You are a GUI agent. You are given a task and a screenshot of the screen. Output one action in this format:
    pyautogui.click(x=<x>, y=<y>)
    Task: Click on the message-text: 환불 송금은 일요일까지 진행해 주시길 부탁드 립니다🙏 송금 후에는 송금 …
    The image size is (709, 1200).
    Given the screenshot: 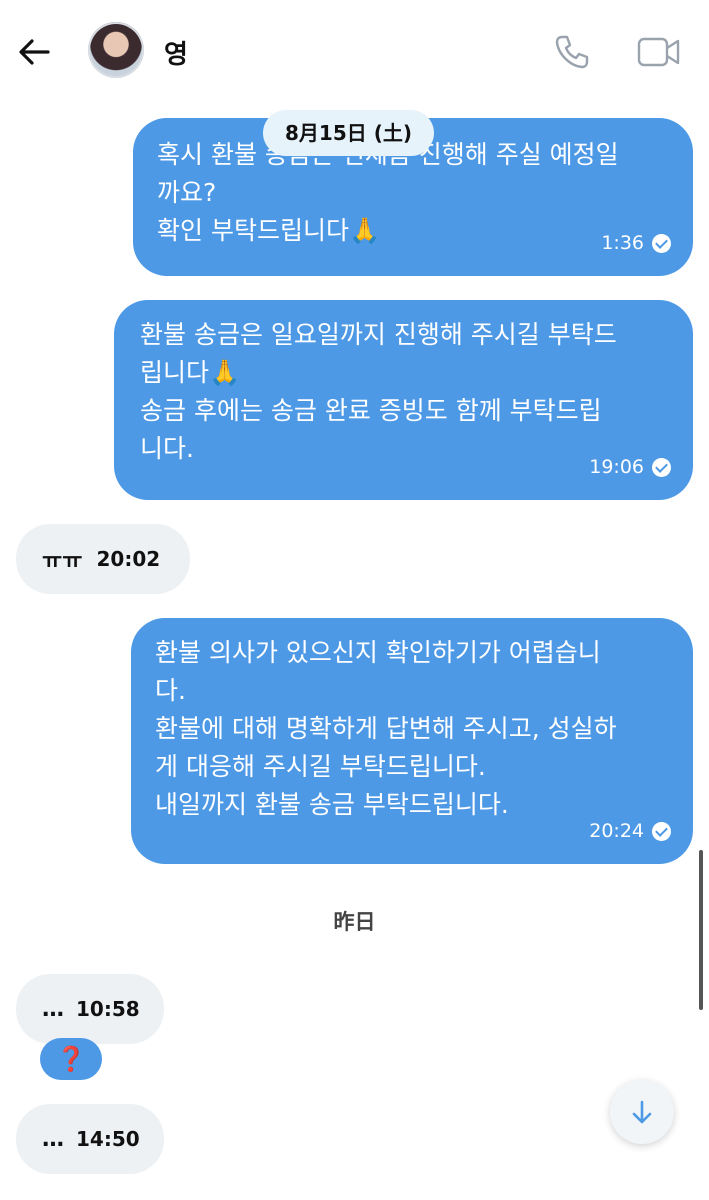 What is the action you would take?
    pyautogui.click(x=378, y=391)
    